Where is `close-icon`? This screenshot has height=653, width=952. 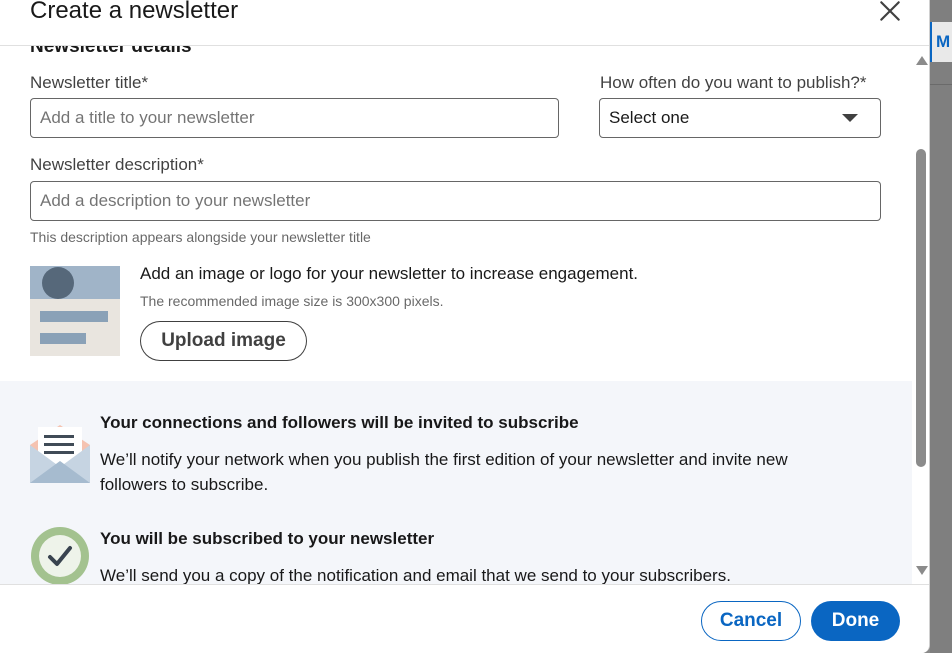
close-icon is located at coordinates (890, 11).